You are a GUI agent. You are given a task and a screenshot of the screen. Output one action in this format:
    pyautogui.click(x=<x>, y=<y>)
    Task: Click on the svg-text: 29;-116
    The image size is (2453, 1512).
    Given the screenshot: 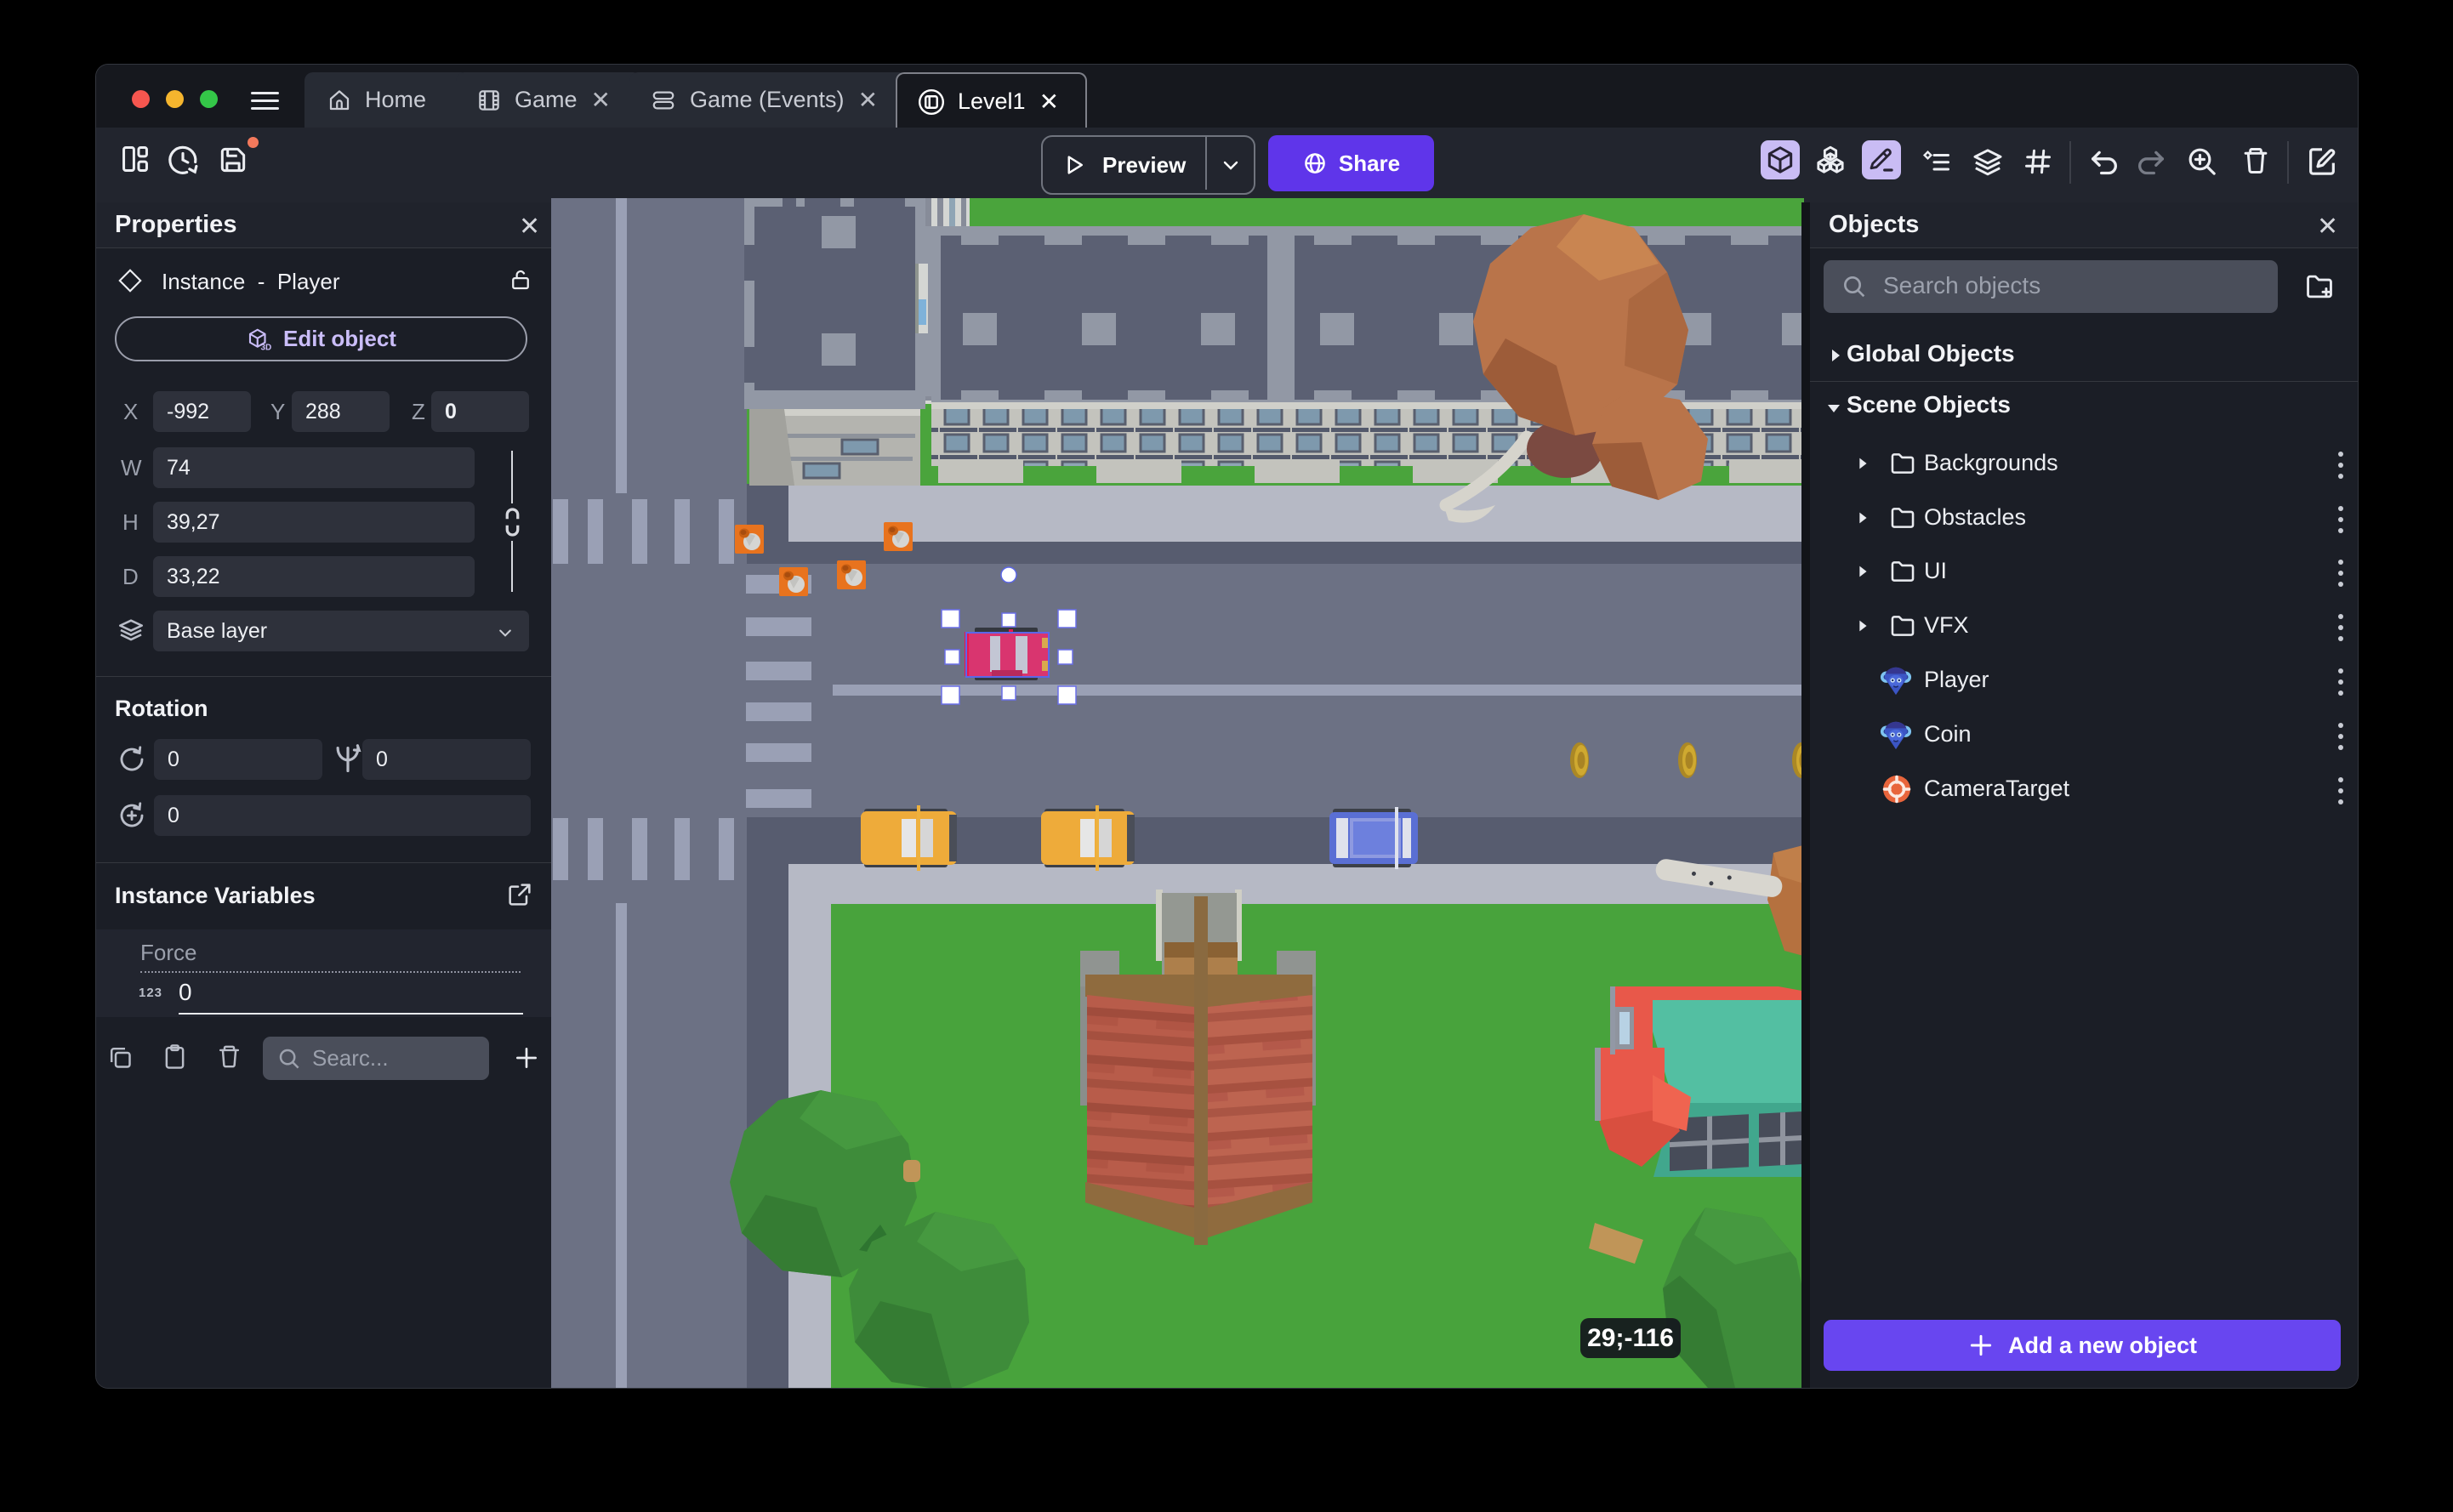 What is the action you would take?
    pyautogui.click(x=1630, y=1338)
    